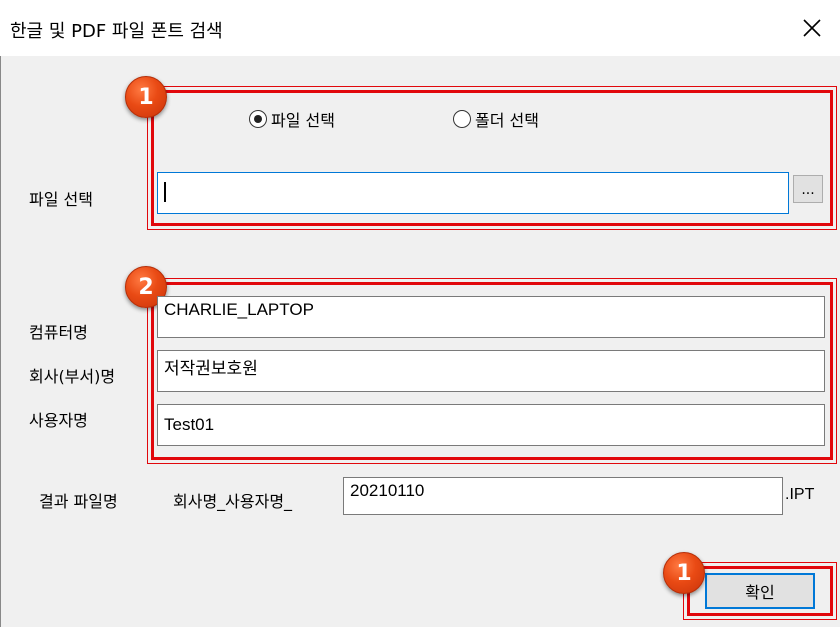 The width and height of the screenshot is (840, 627). What do you see at coordinates (800, 494) in the screenshot?
I see `result-filename-extension: .IPT` at bounding box center [800, 494].